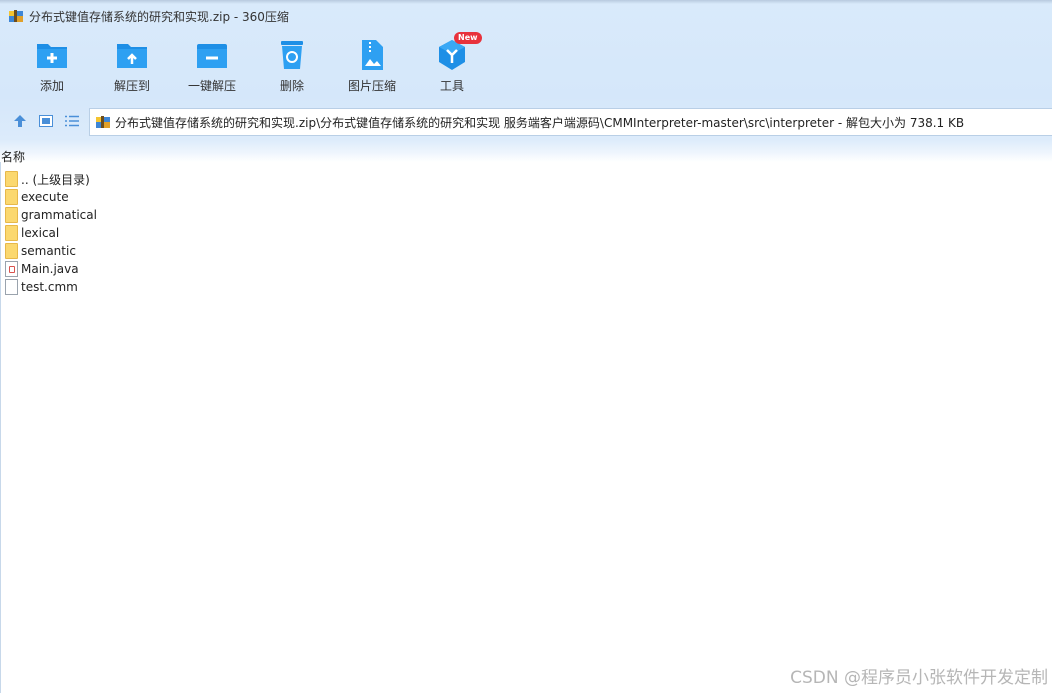 This screenshot has width=1052, height=693. What do you see at coordinates (458, 52) in the screenshot?
I see `tools-cube-icon: New` at bounding box center [458, 52].